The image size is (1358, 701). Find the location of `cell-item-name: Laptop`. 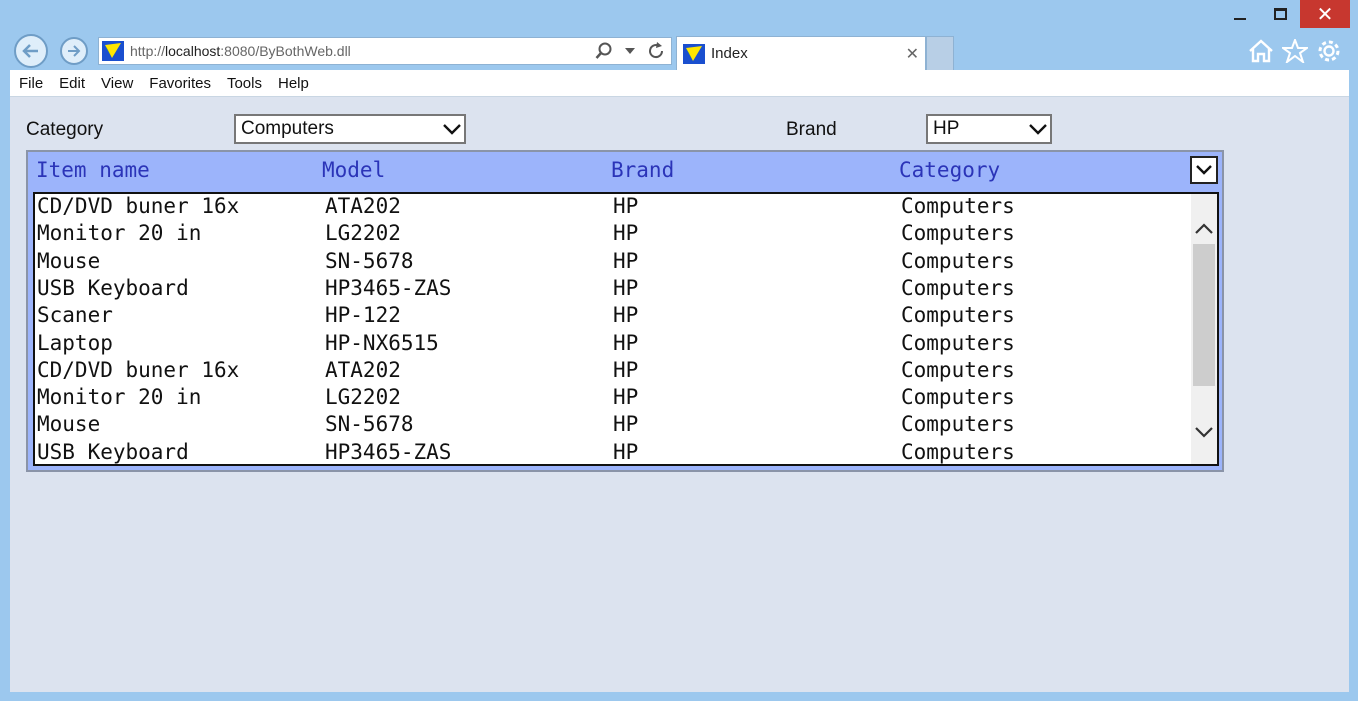

cell-item-name: Laptop is located at coordinates (75, 342).